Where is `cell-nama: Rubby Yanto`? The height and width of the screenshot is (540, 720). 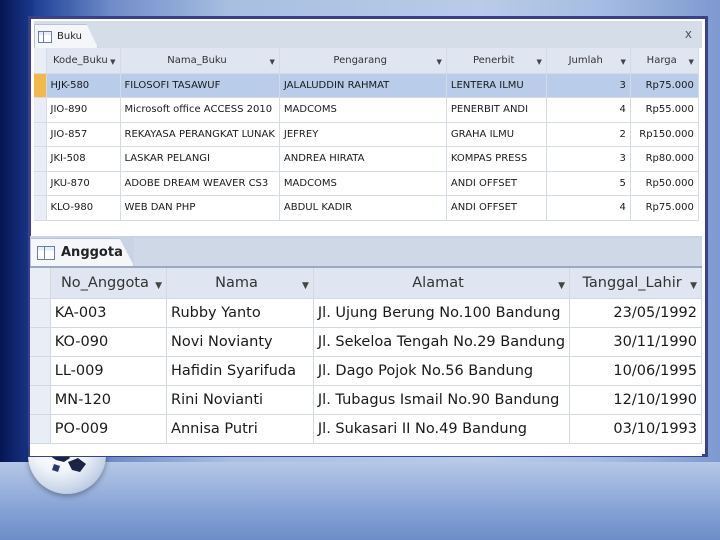 cell-nama: Rubby Yanto is located at coordinates (240, 313).